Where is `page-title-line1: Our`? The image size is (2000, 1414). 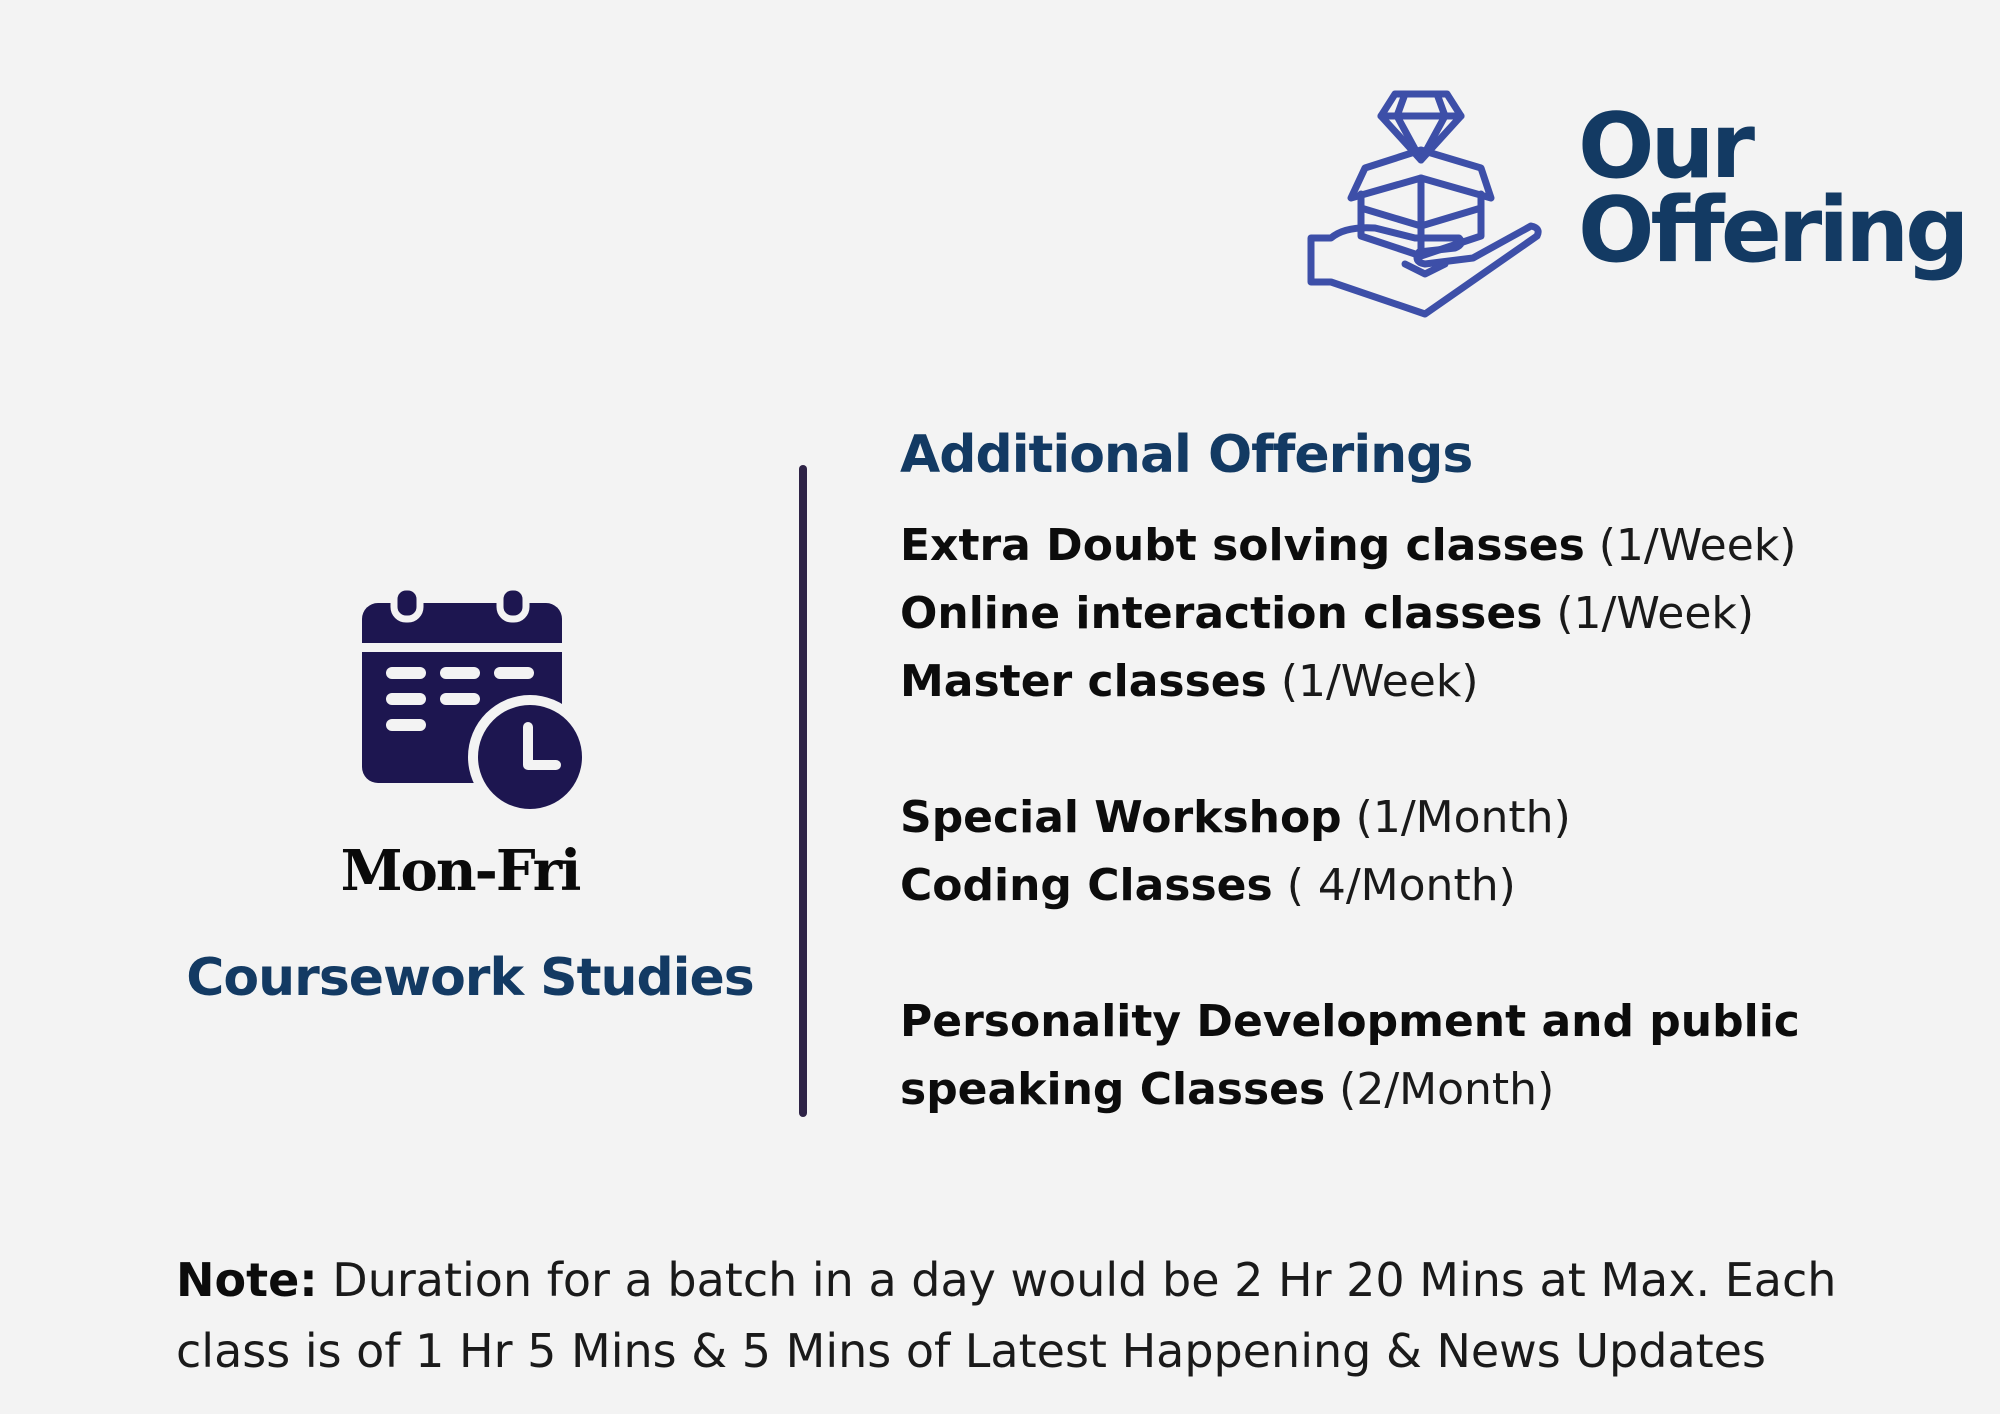
page-title-line1: Our is located at coordinates (1666, 146).